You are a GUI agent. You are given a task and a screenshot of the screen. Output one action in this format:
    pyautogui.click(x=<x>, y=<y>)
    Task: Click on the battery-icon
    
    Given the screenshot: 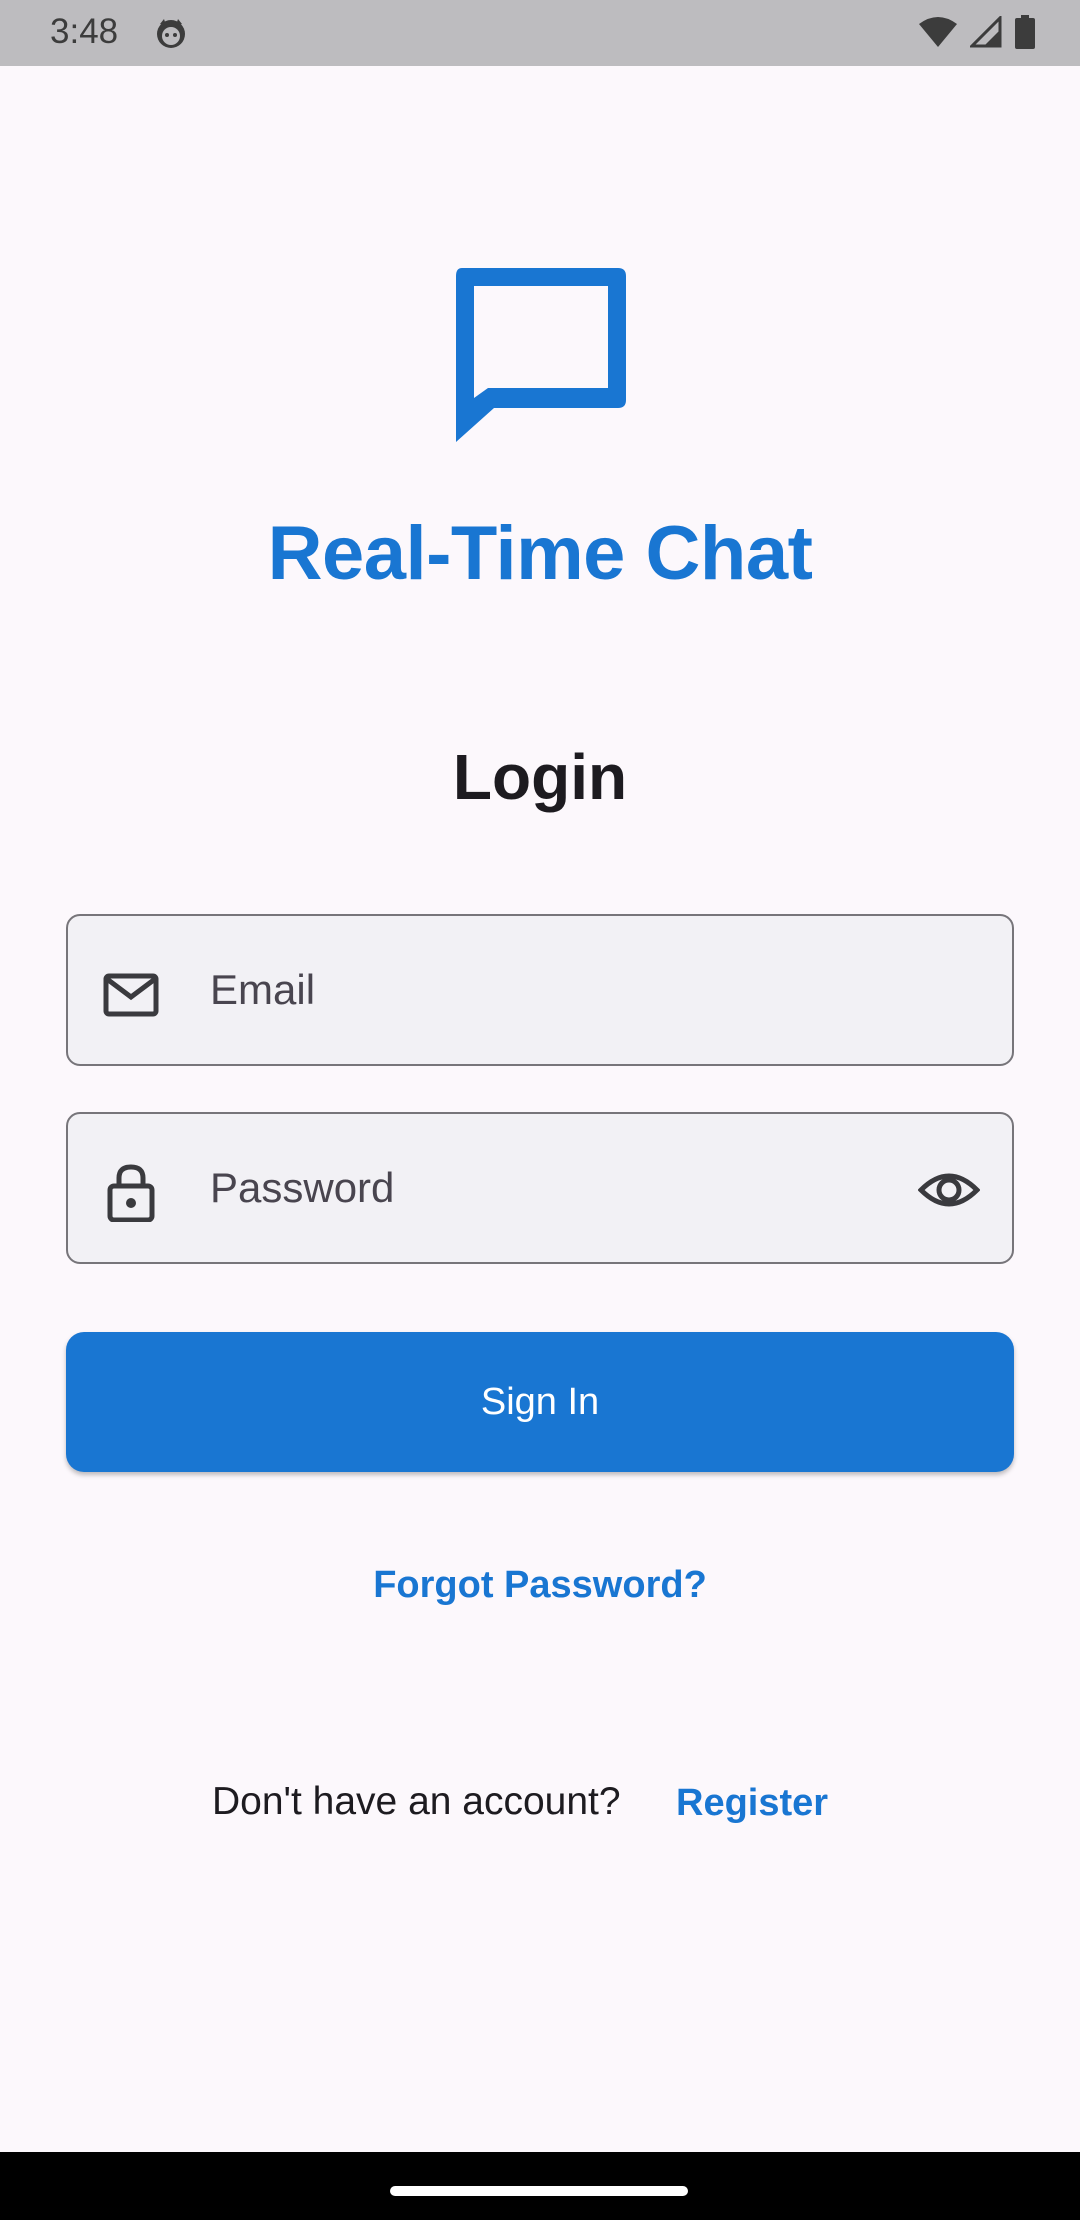 What is the action you would take?
    pyautogui.click(x=1025, y=32)
    